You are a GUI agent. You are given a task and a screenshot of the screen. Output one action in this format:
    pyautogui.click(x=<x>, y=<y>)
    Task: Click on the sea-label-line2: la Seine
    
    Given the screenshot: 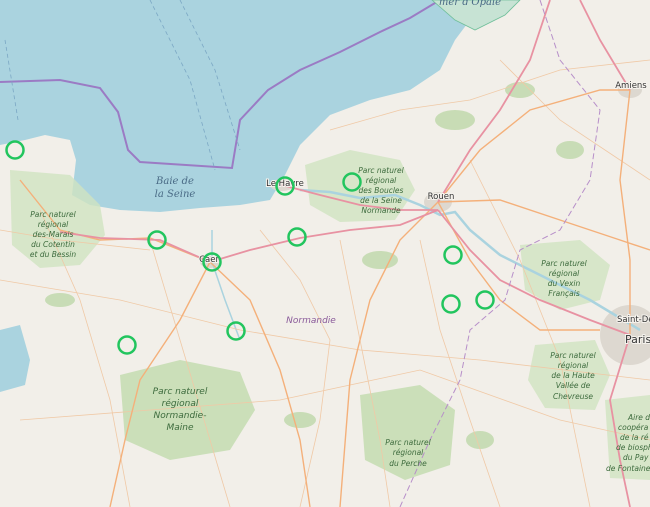 What is the action you would take?
    pyautogui.click(x=175, y=194)
    